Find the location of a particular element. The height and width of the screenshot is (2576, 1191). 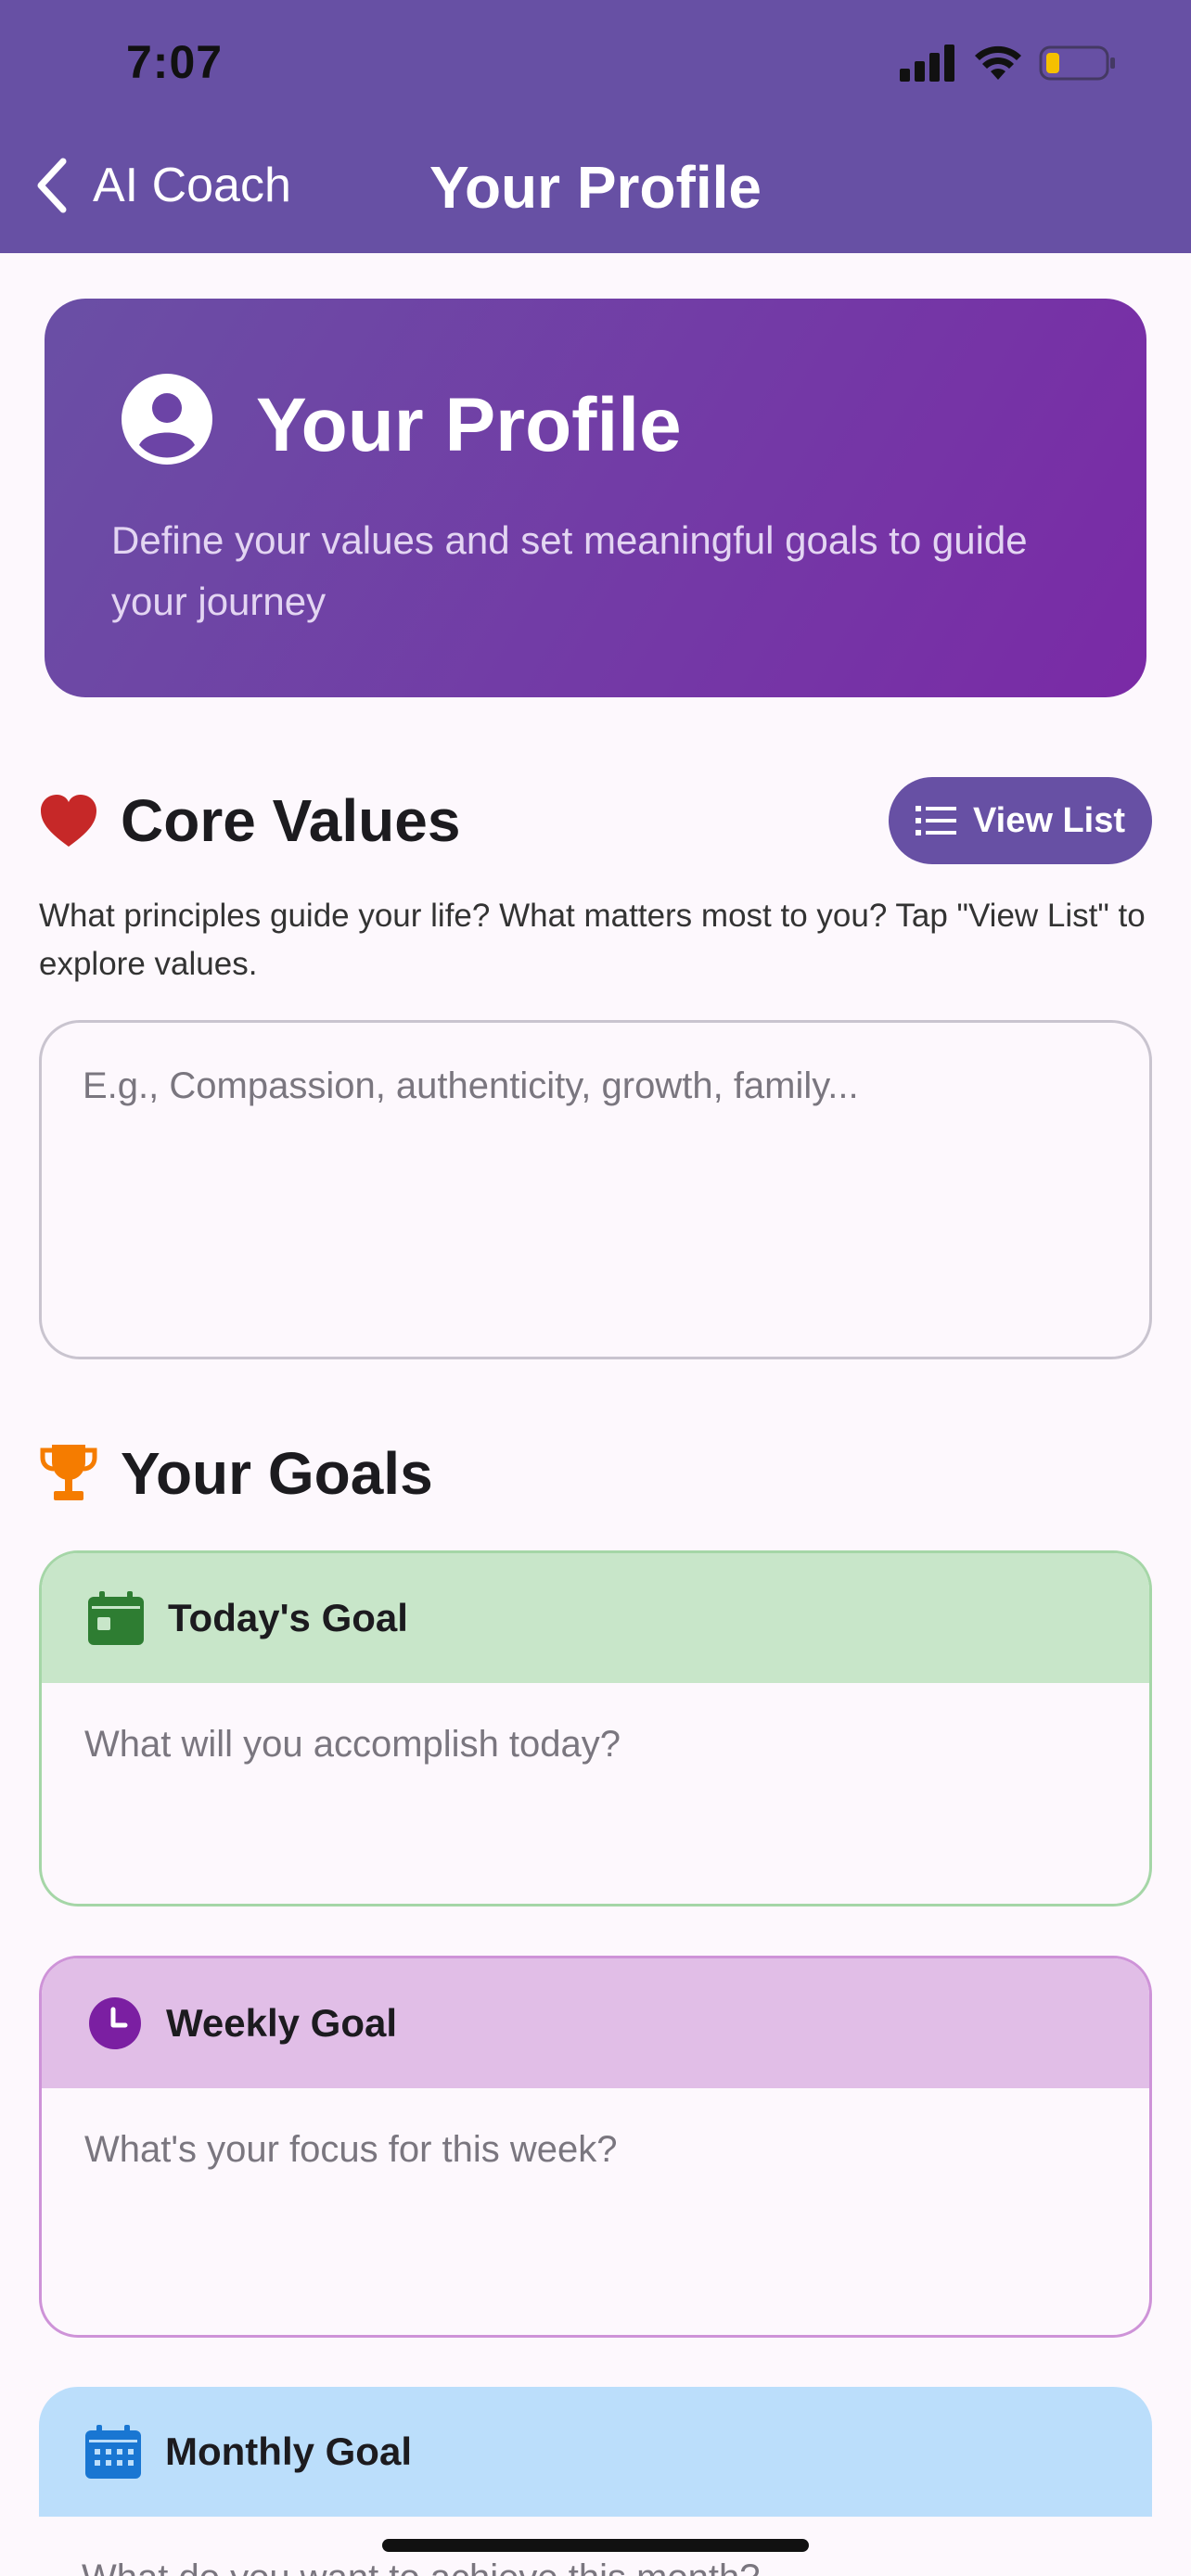

trophy-icon is located at coordinates (68, 1472).